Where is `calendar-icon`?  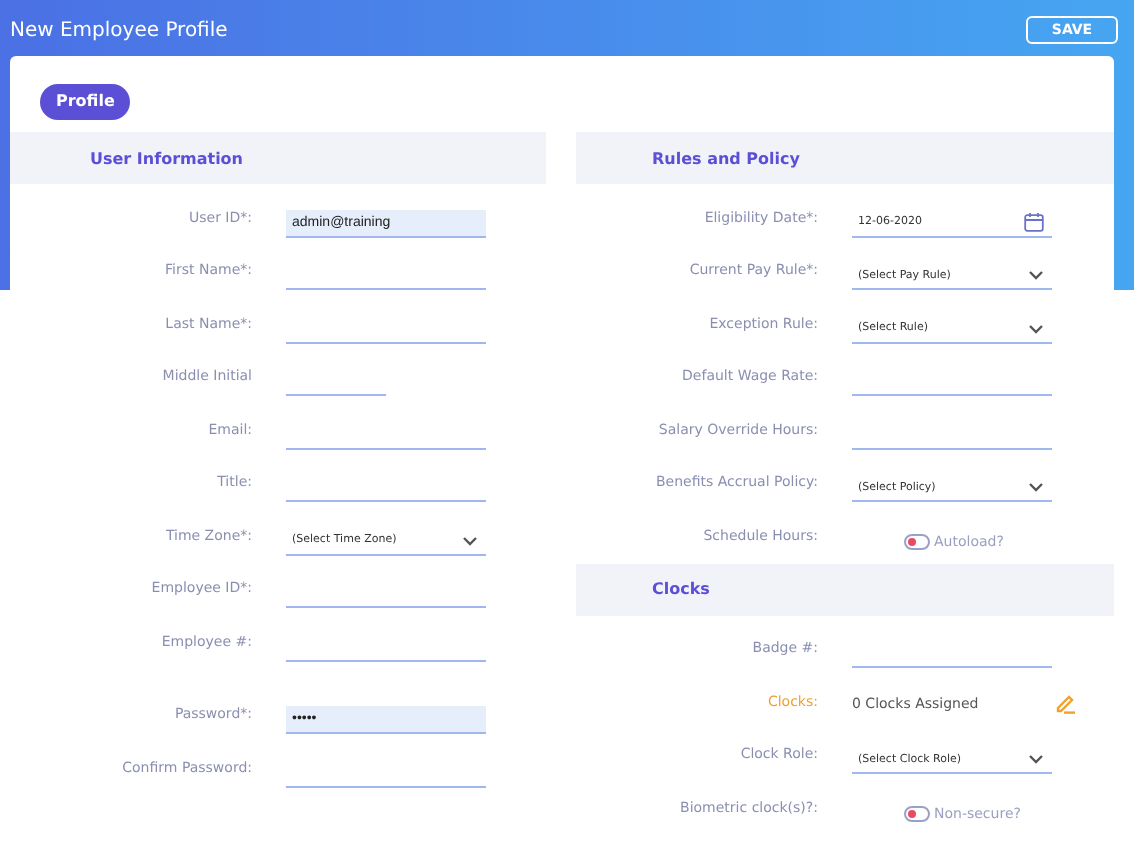
calendar-icon is located at coordinates (1034, 222).